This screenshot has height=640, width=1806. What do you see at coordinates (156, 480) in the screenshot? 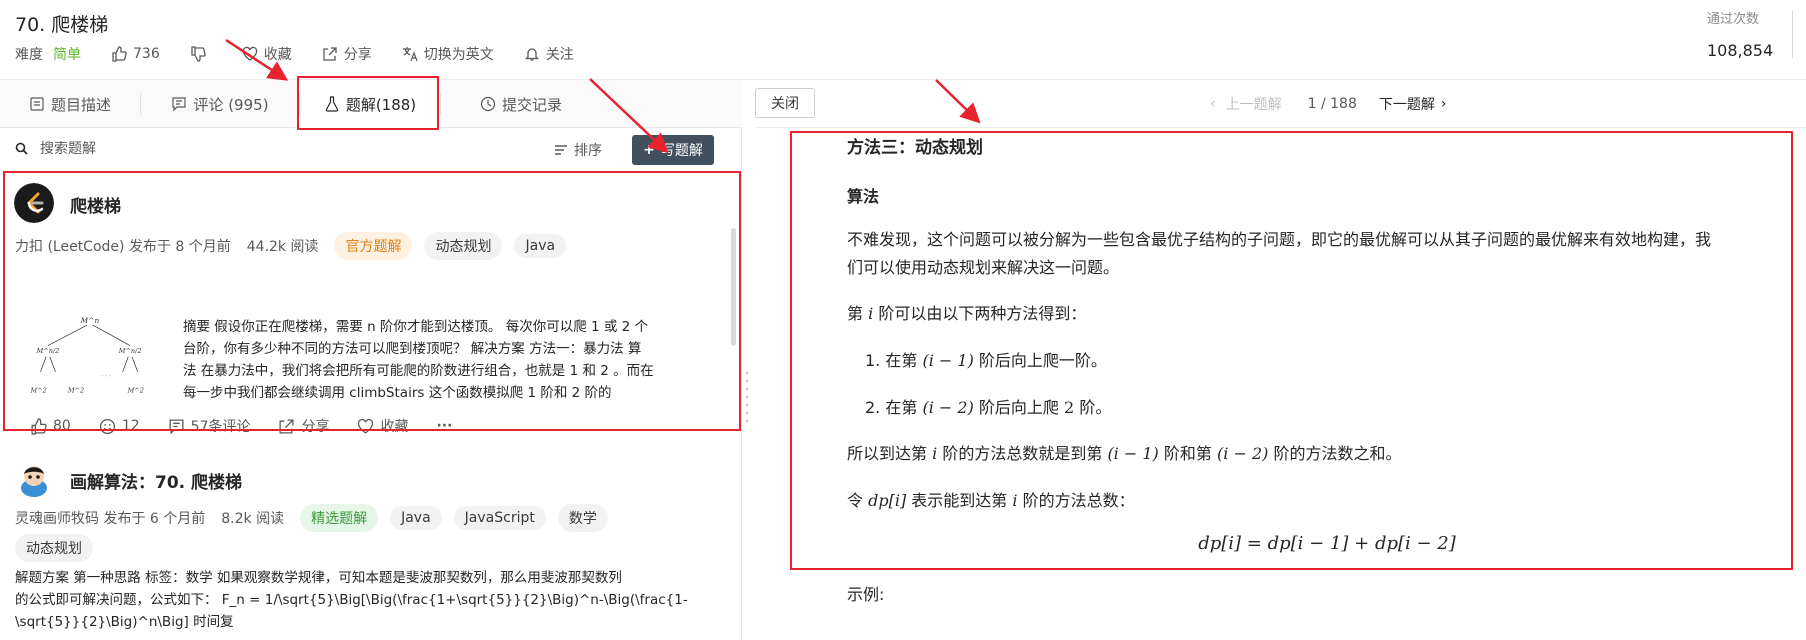
I see `solution-title: 画解算法：70. 爬楼梯` at bounding box center [156, 480].